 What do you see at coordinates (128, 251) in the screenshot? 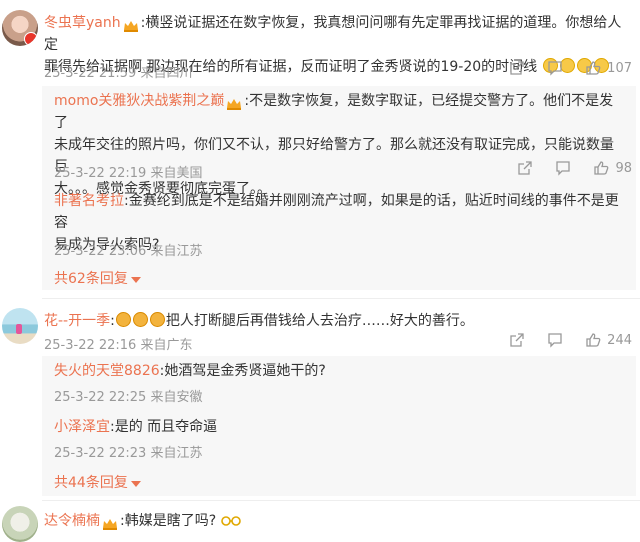
I see `reply-time: 25-3-22 23:06 来自江苏` at bounding box center [128, 251].